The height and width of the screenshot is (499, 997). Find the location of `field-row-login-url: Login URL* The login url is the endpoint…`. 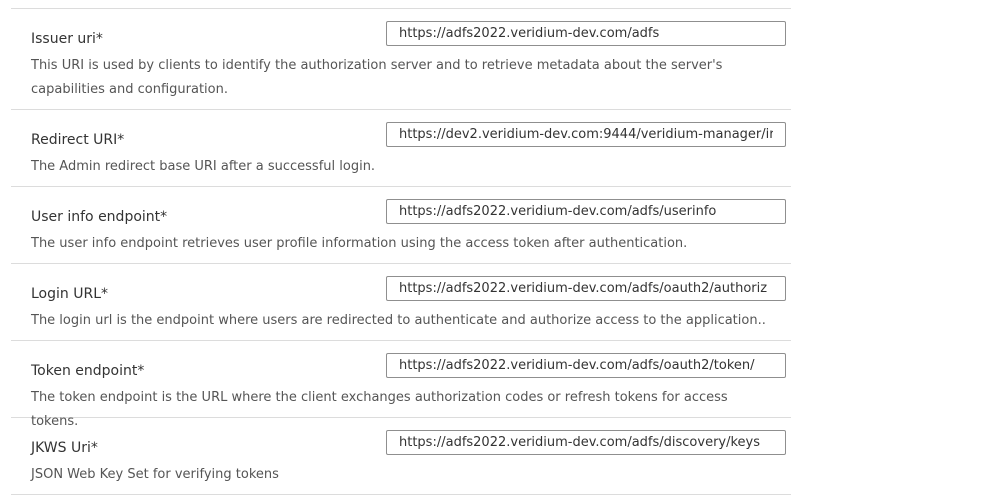

field-row-login-url: Login URL* The login url is the endpoint… is located at coordinates (401, 302).